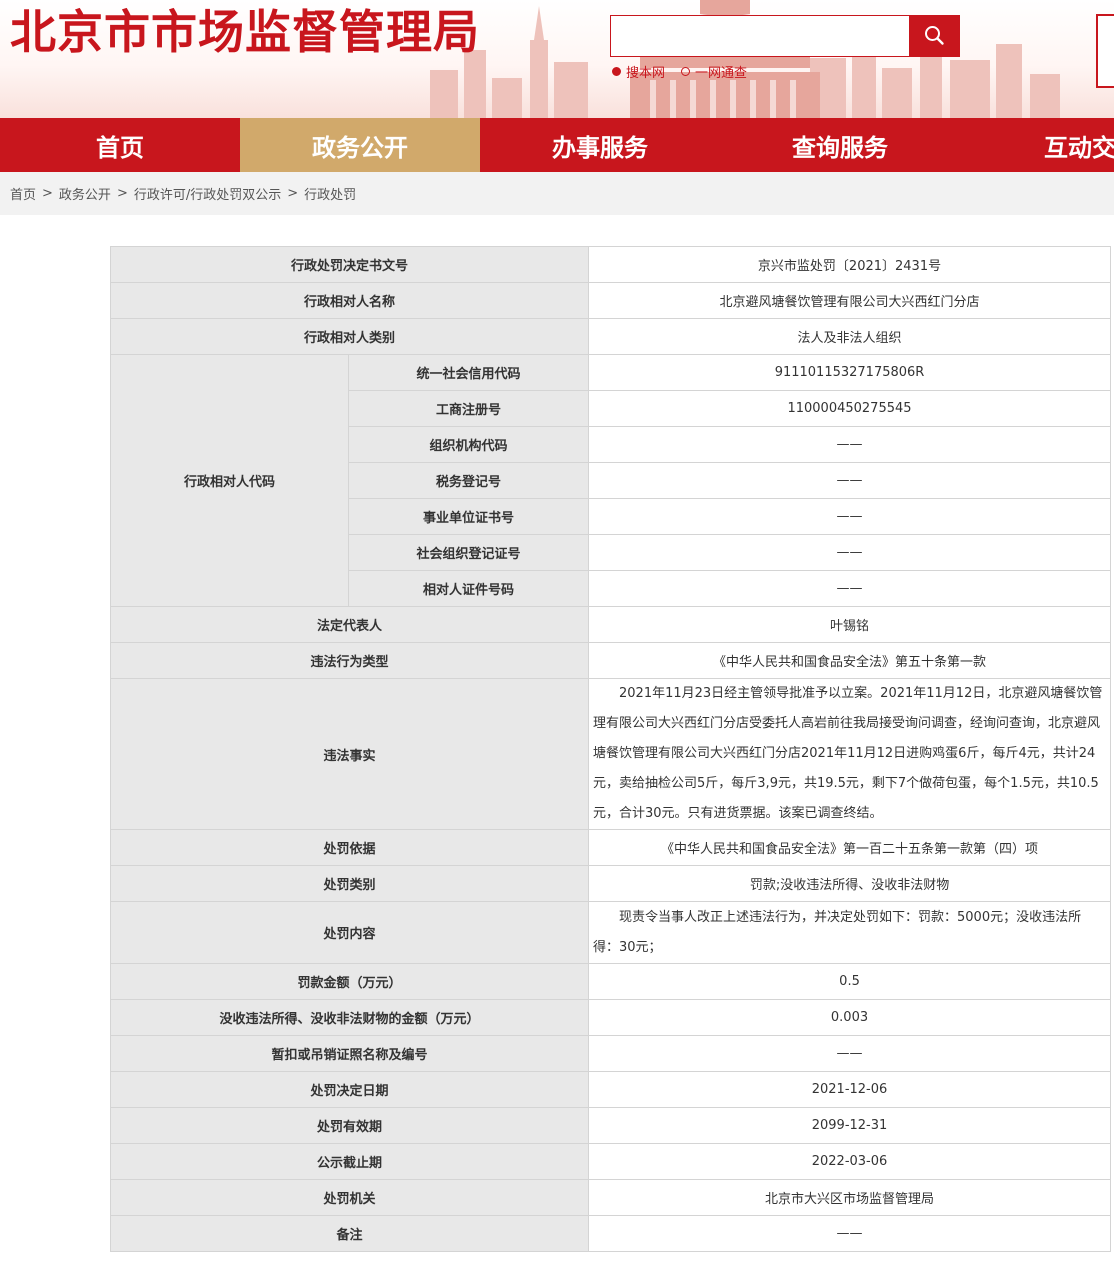 Image resolution: width=1114 pixels, height=1276 pixels. I want to click on party-name-value: 北京避风塘餐饮管理有限公司大兴西红门分店, so click(850, 300).